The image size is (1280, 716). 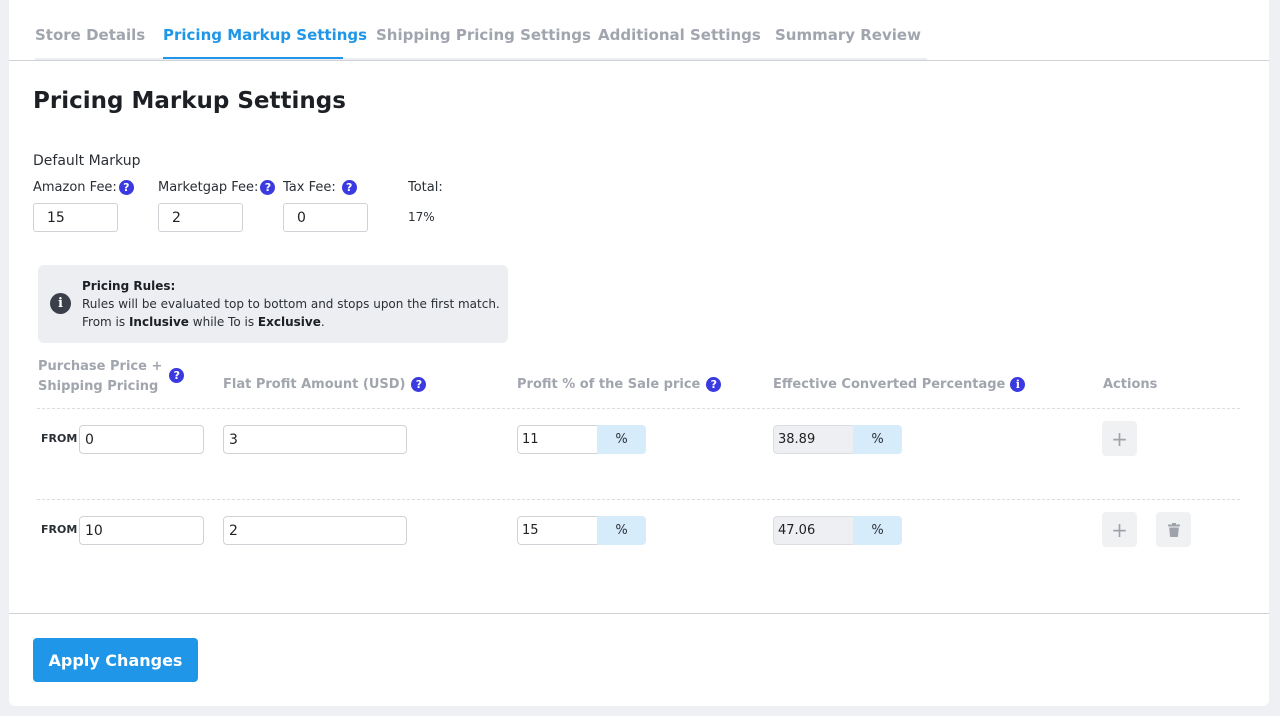 I want to click on default-markup-label: Default Markup, so click(x=87, y=161).